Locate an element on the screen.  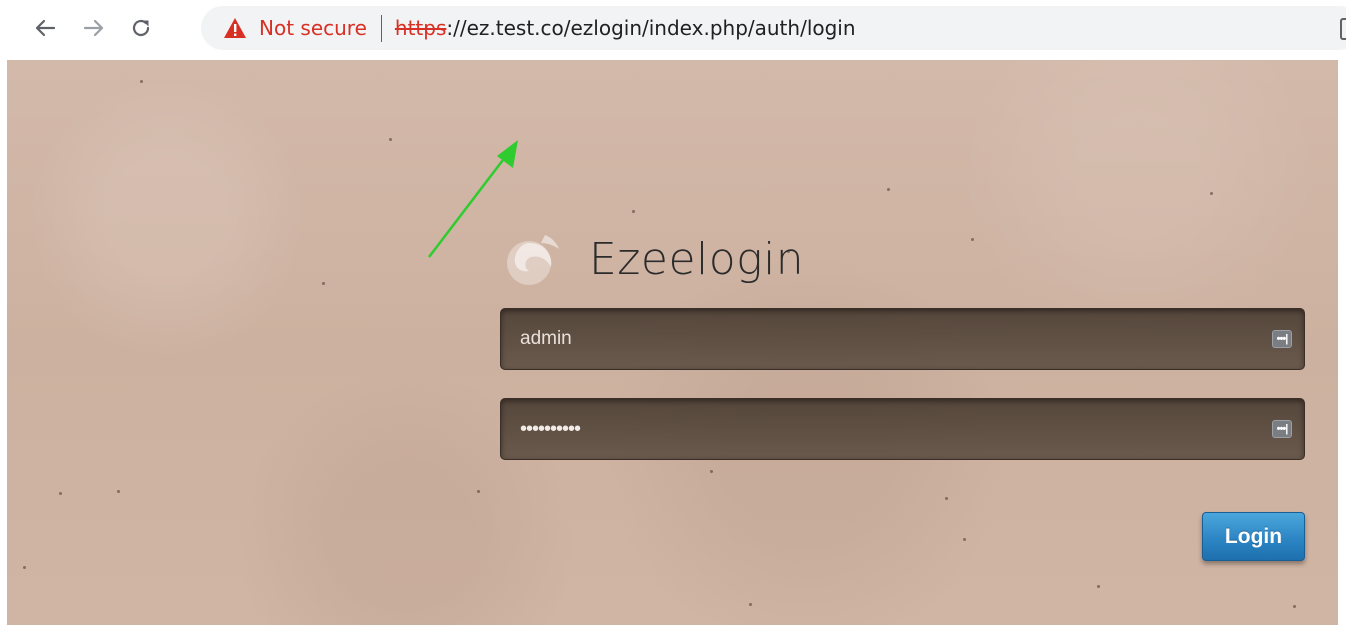
password-input: •••••••••• •••| is located at coordinates (902, 429).